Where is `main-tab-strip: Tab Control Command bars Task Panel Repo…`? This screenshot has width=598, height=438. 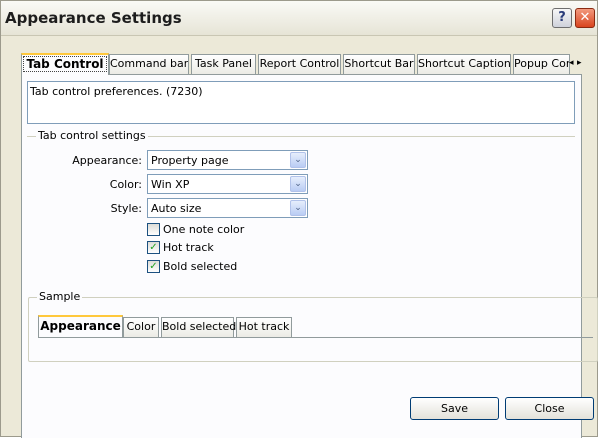
main-tab-strip: Tab Control Command bars Task Panel Repo… is located at coordinates (301, 64).